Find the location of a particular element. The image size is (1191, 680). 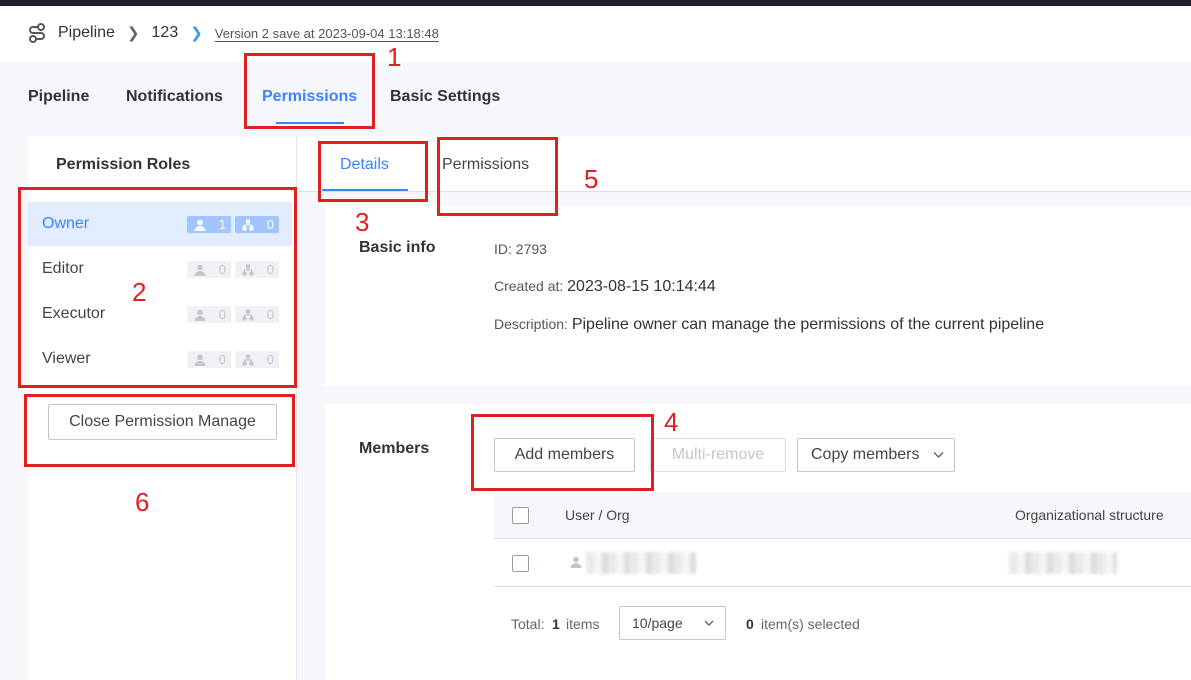

annotation-number-2: 2 is located at coordinates (139, 292).